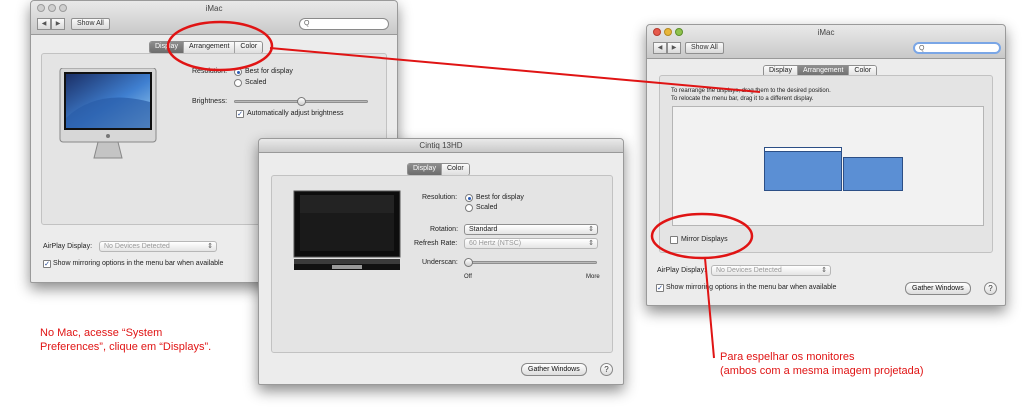  I want to click on arrangement-tab-highlight-circle, so click(220, 46).